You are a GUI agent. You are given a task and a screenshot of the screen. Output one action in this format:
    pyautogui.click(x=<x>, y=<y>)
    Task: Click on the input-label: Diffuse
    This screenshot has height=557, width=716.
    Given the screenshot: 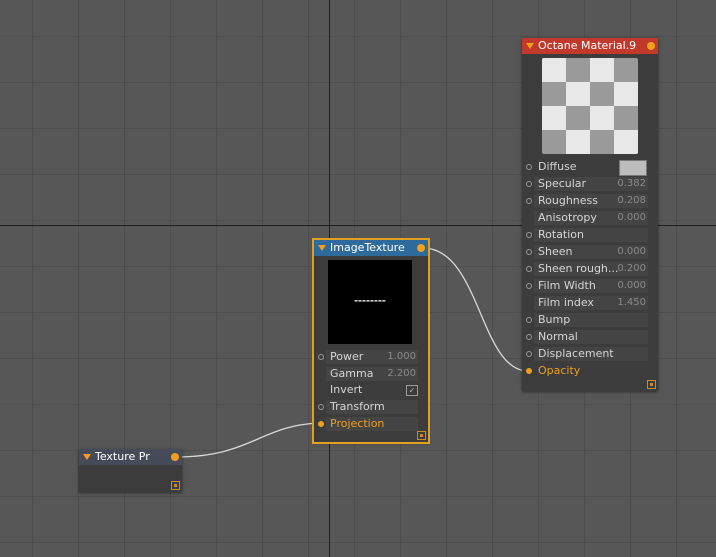 What is the action you would take?
    pyautogui.click(x=557, y=166)
    